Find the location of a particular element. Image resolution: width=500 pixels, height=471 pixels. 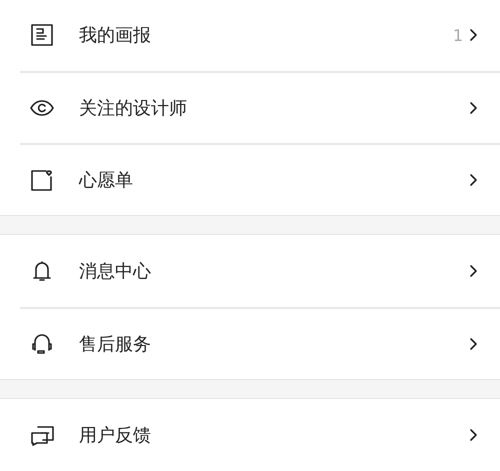

menu-item-label: 消息中心 is located at coordinates (274, 271).